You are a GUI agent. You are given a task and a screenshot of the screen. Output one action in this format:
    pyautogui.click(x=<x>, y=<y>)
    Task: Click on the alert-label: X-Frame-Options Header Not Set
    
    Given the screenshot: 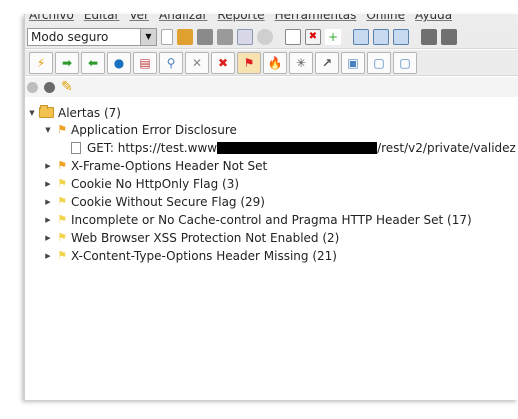 What is the action you would take?
    pyautogui.click(x=169, y=165)
    